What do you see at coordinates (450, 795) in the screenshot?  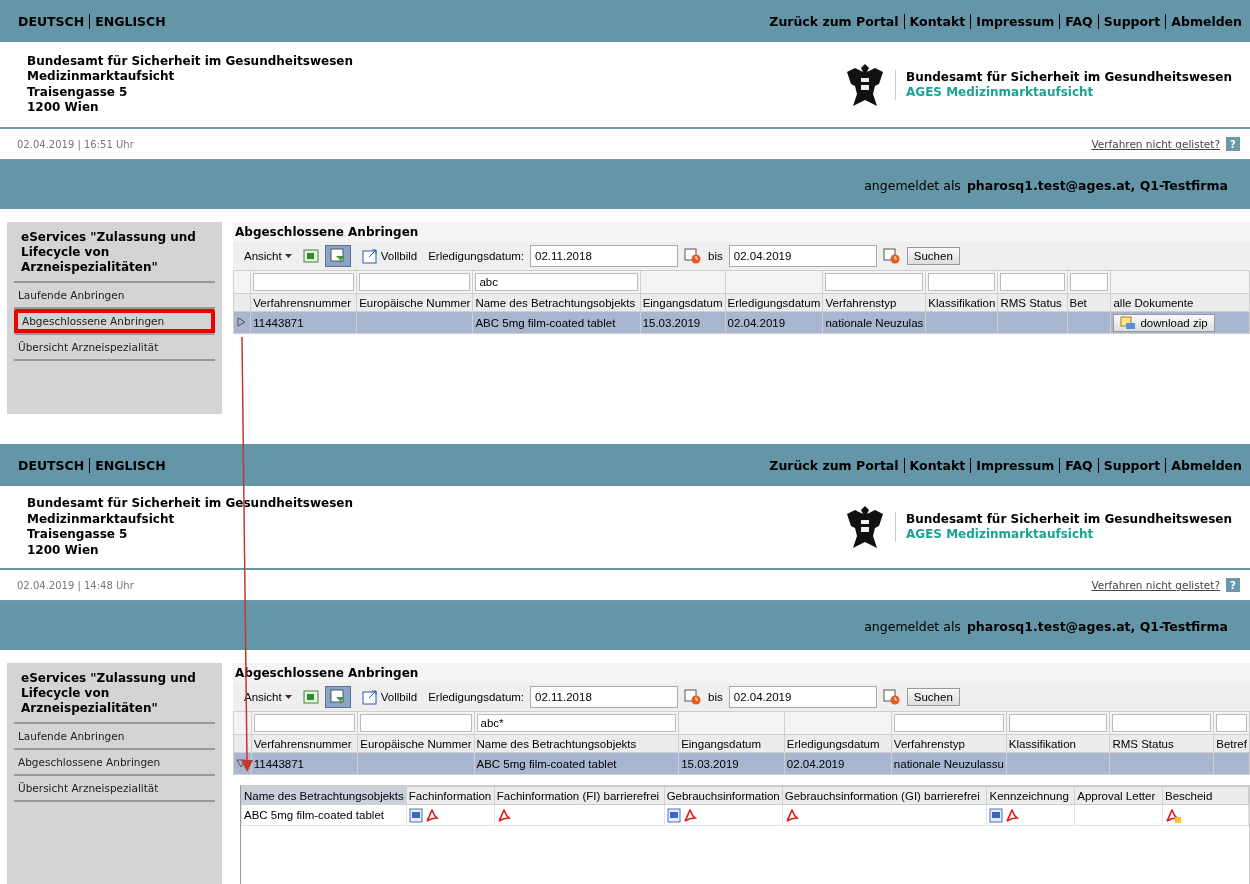 I see `column-header: Fachinformation` at bounding box center [450, 795].